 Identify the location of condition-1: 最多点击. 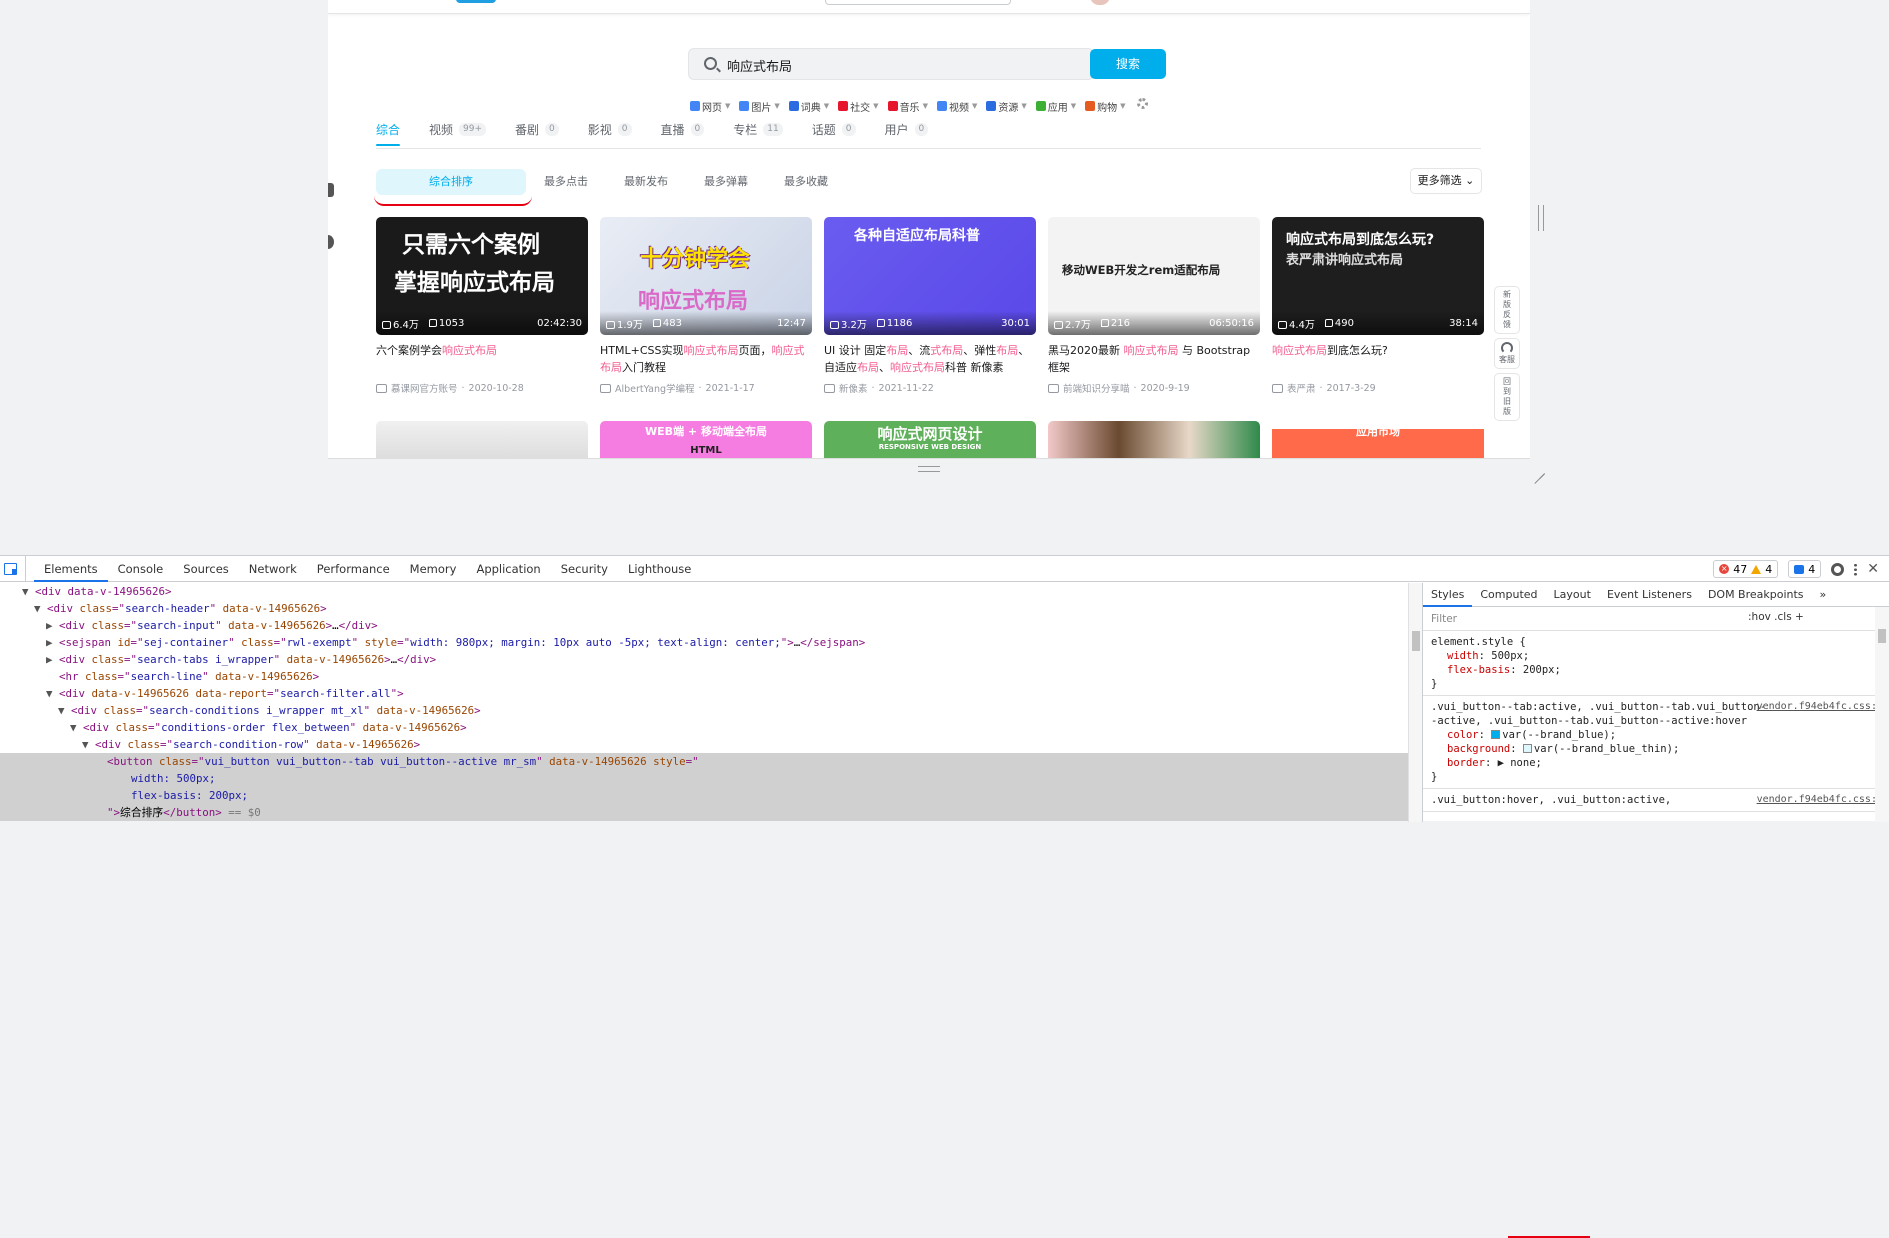
(566, 182).